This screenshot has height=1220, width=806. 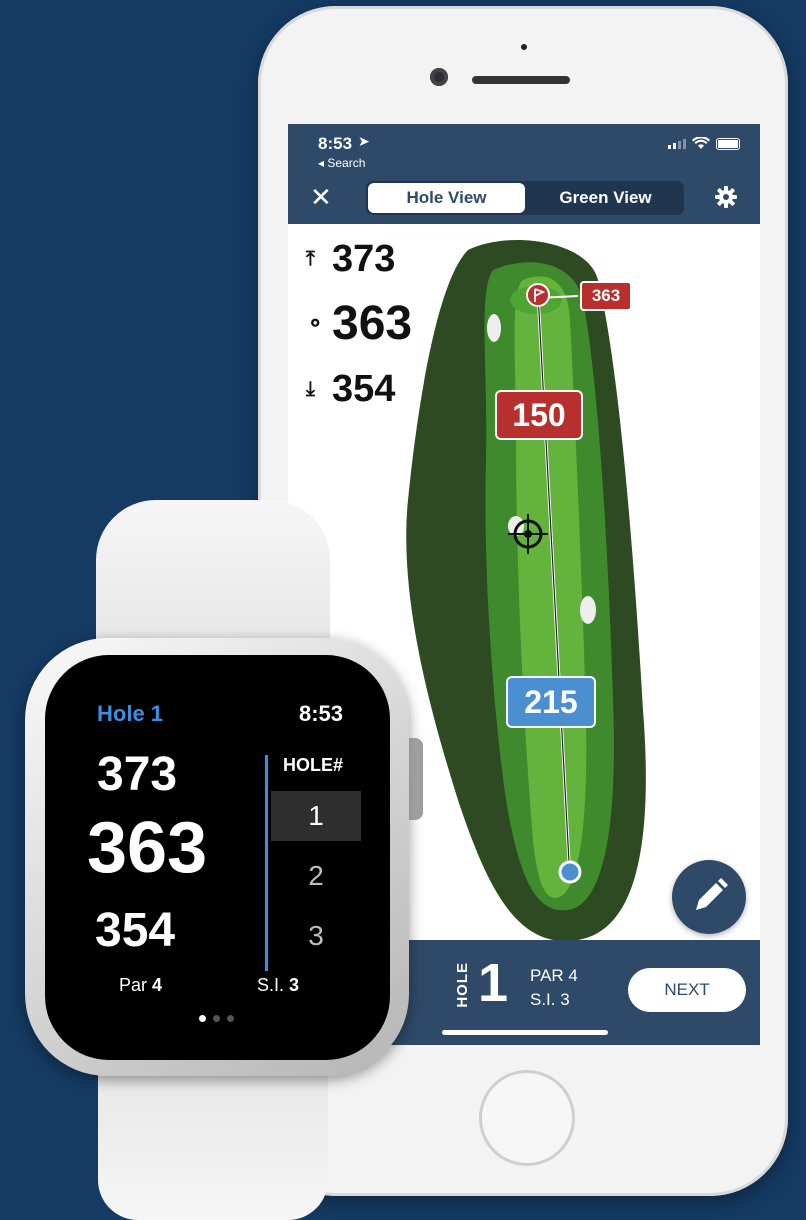 I want to click on watch-stroke-index: S.I. 3, so click(x=278, y=985).